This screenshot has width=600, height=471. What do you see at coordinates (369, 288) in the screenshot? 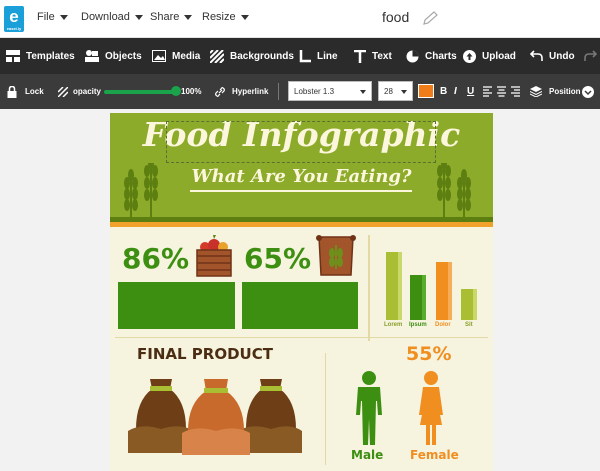
I see `divider-vertical` at bounding box center [369, 288].